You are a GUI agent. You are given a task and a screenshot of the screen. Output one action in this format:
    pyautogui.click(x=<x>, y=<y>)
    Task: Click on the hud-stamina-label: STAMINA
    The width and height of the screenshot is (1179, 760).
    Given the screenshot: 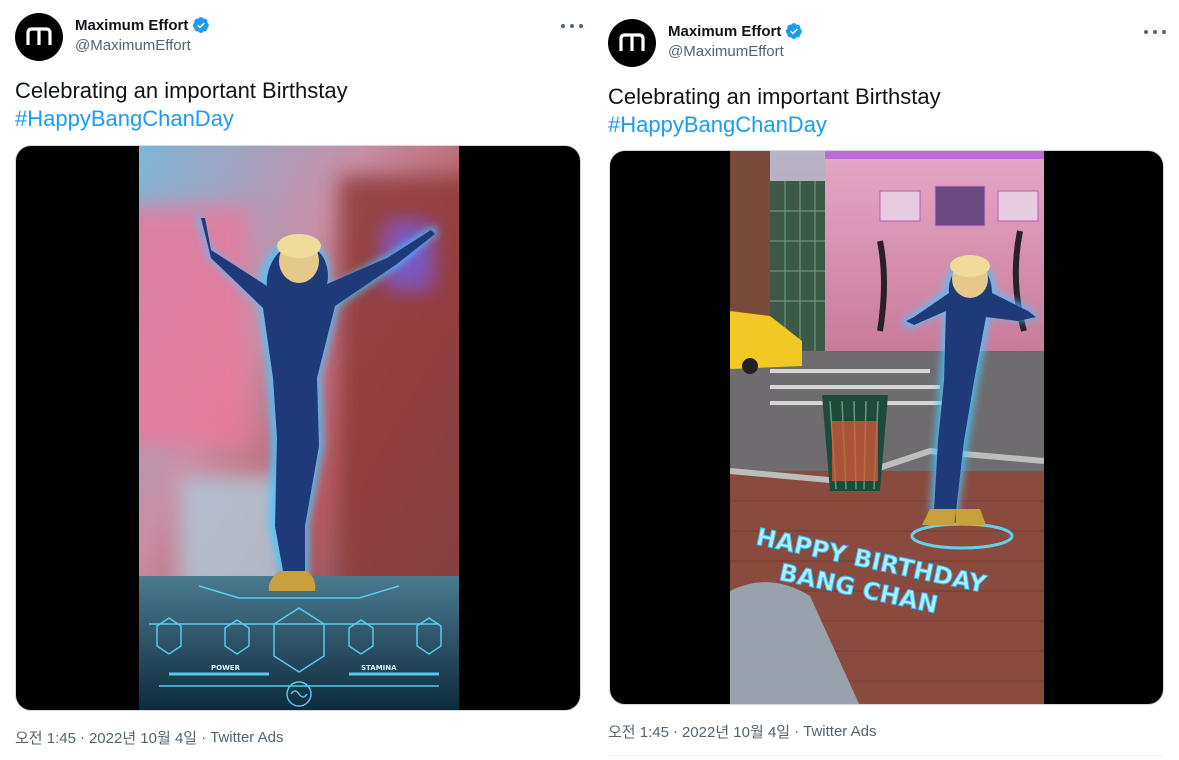 What is the action you would take?
    pyautogui.click(x=379, y=668)
    